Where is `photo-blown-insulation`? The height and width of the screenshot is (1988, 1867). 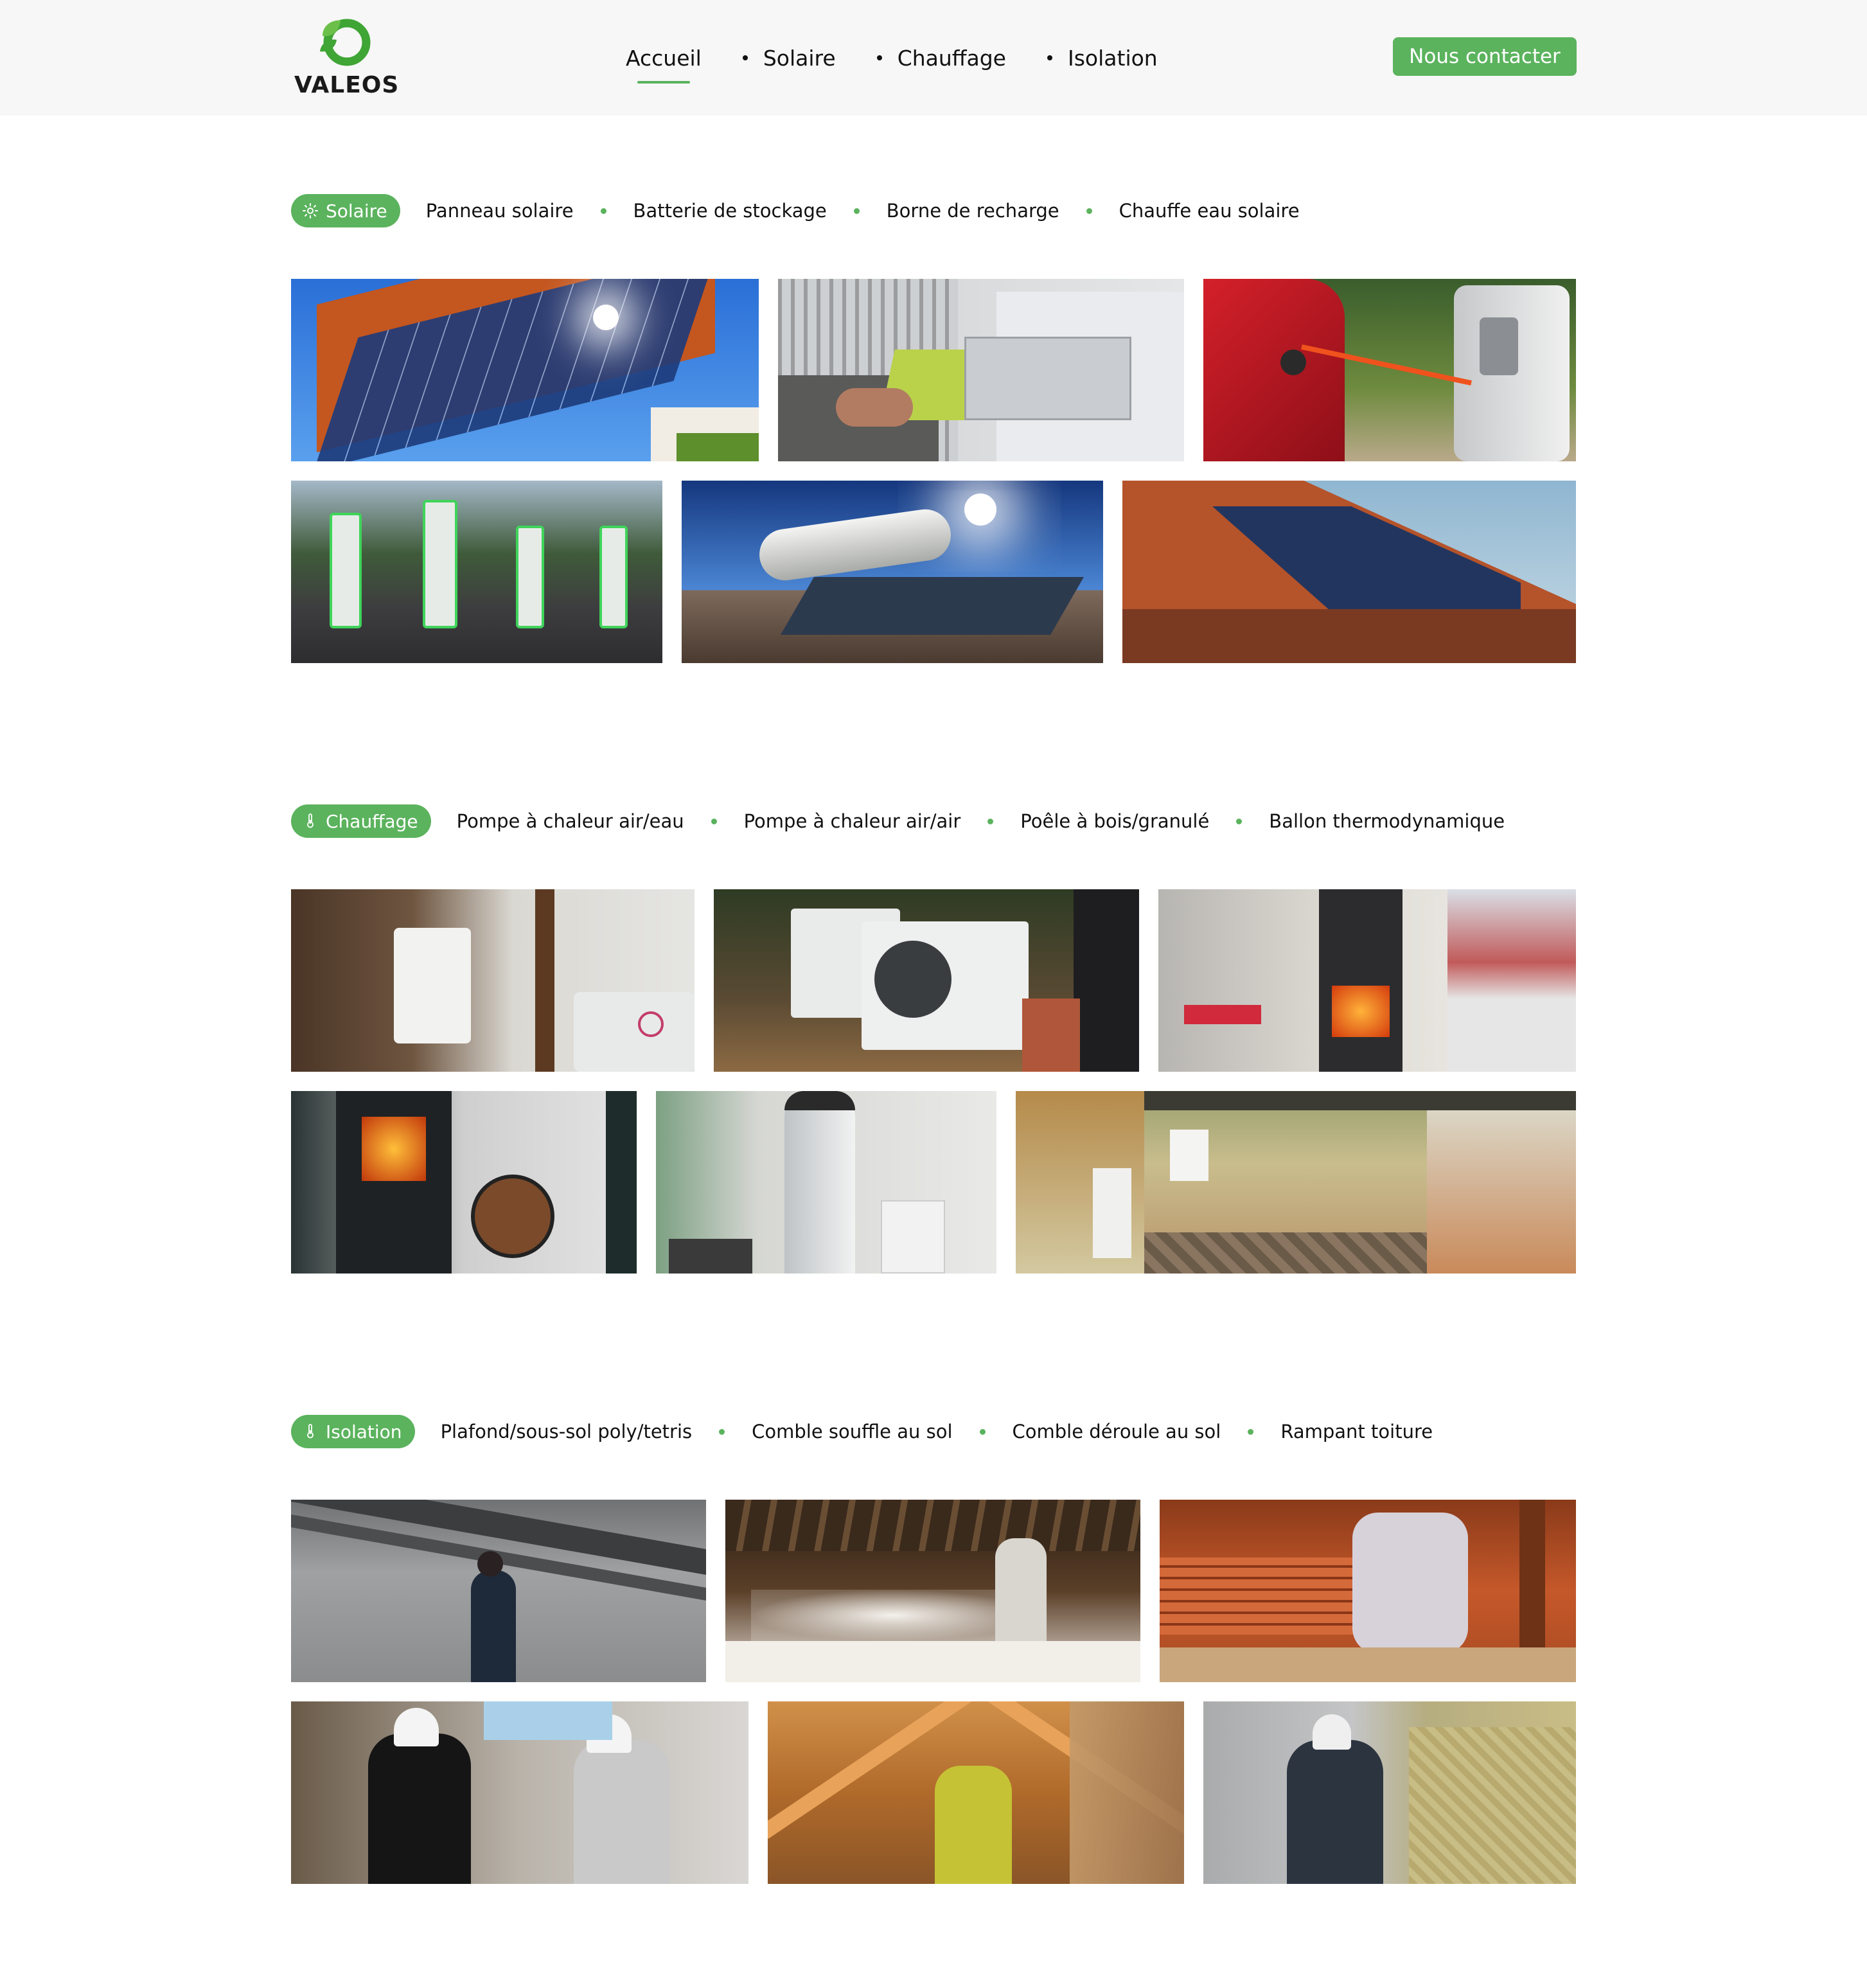
photo-blown-insulation is located at coordinates (932, 1591).